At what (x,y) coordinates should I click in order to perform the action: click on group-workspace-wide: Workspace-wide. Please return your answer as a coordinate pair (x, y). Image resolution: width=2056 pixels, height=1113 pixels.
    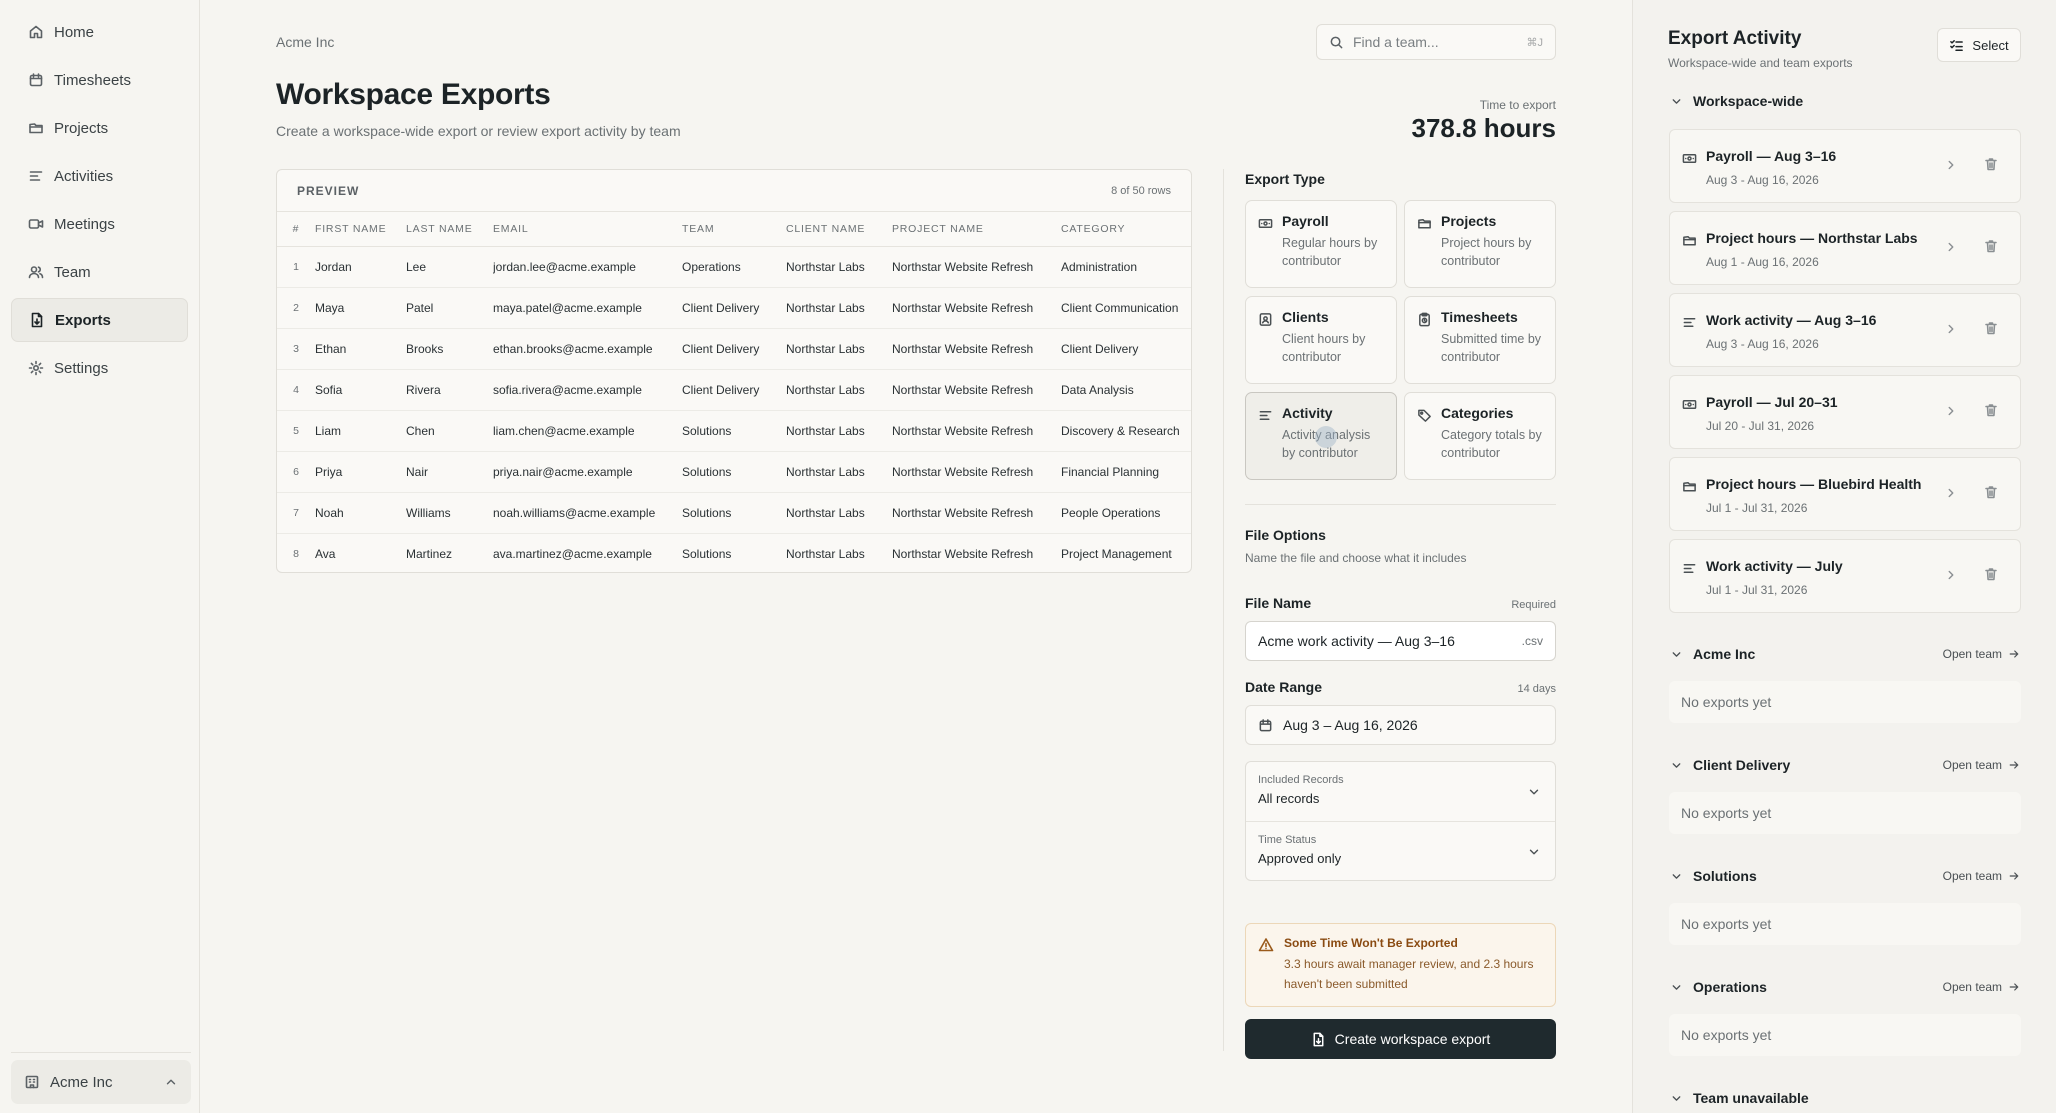
    Looking at the image, I should click on (1845, 101).